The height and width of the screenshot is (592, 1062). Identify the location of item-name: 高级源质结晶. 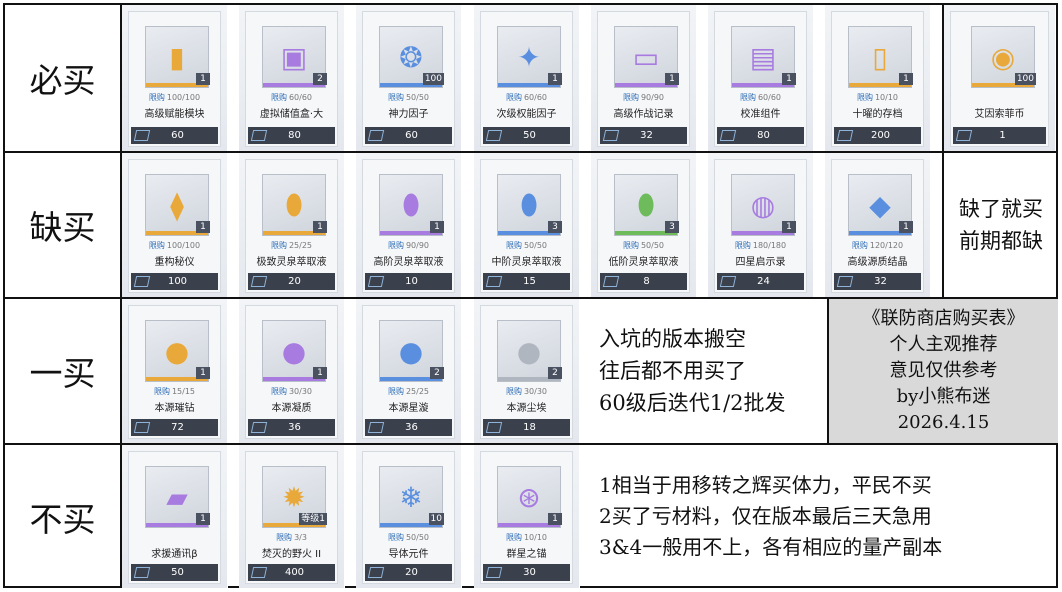
(877, 262).